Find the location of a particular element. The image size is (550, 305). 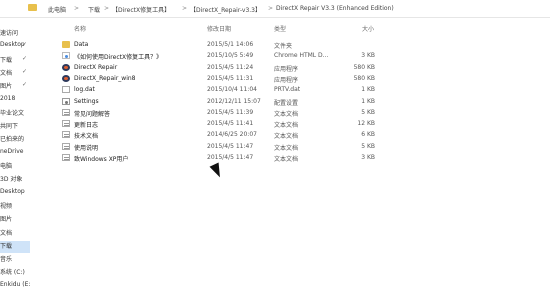

breadcrumb-current-folder: DirectX Repair V3.3 (Enhanced Edition) is located at coordinates (335, 8).